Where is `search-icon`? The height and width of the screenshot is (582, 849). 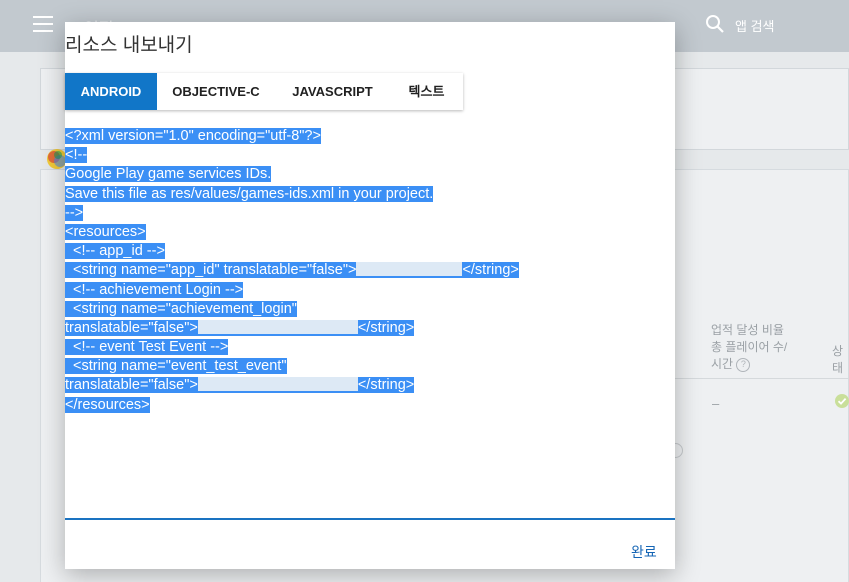 search-icon is located at coordinates (715, 24).